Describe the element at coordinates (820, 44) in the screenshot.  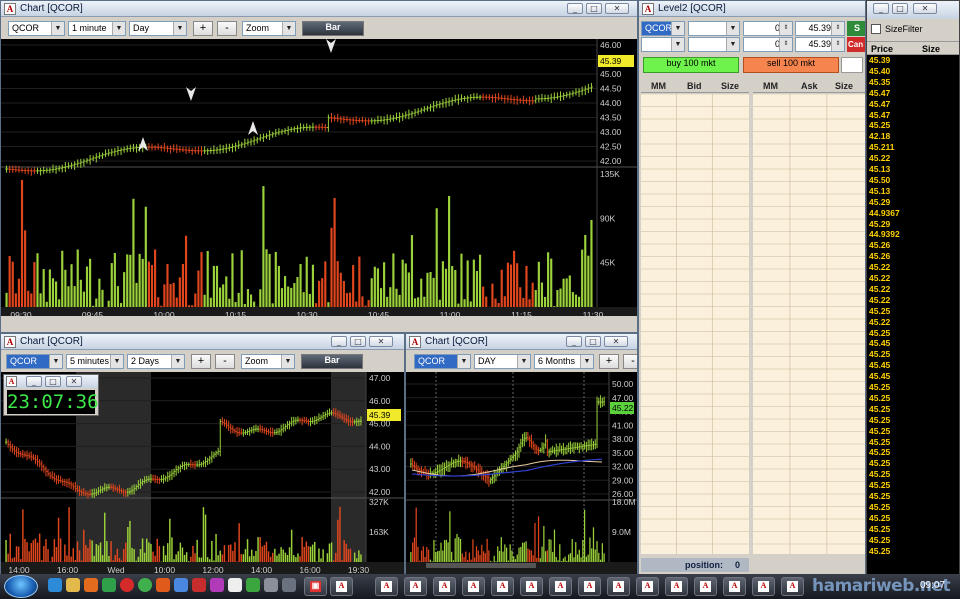
I see `price-input-2: 45.39 ⇕` at that location.